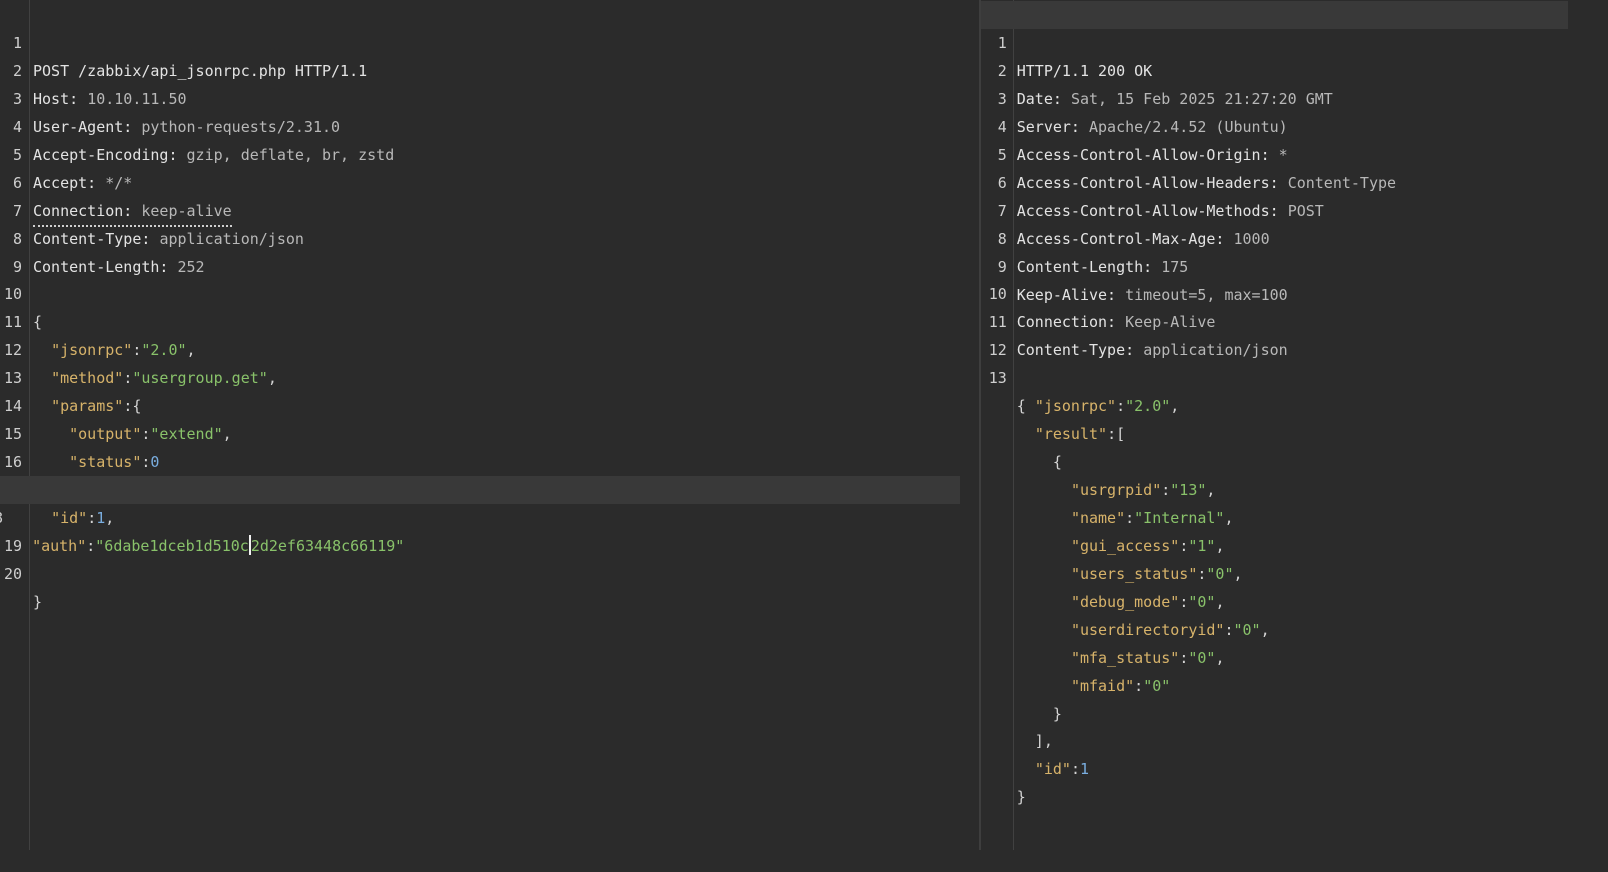 This screenshot has height=872, width=1608. I want to click on request-line: 14 "output":"extend",, so click(489, 403).